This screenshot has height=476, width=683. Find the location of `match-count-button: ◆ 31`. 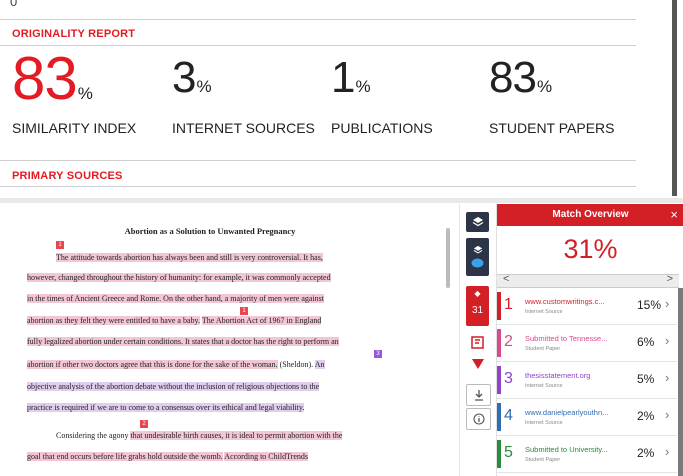

match-count-button: ◆ 31 is located at coordinates (477, 306).